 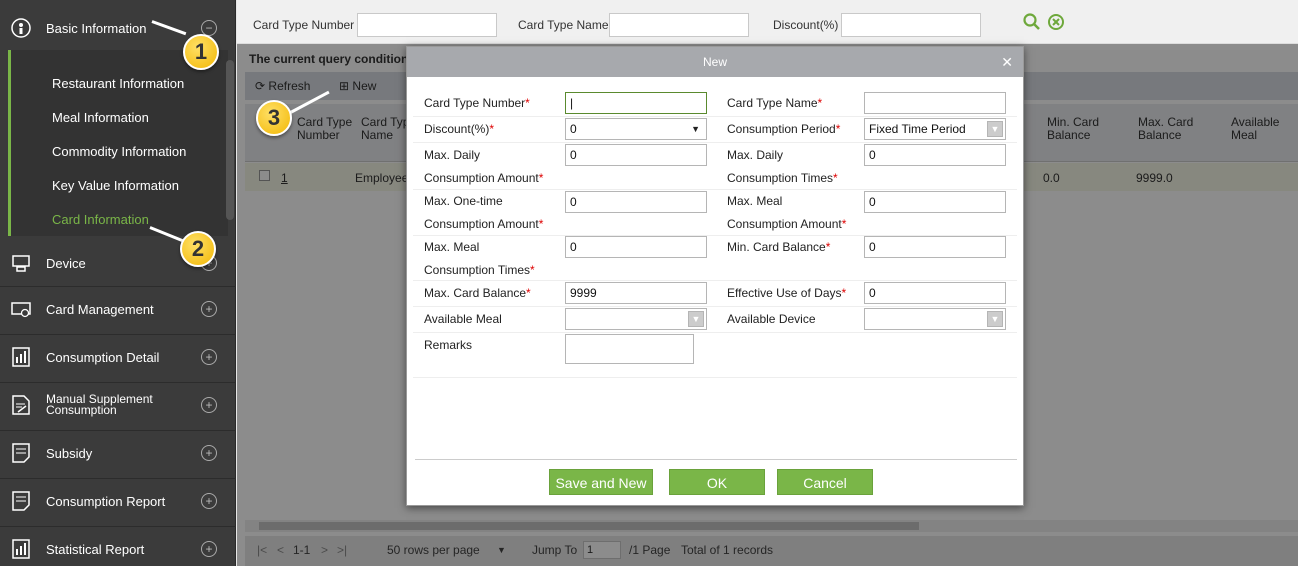 I want to click on remarks-field-label: Remarks, so click(x=448, y=345).